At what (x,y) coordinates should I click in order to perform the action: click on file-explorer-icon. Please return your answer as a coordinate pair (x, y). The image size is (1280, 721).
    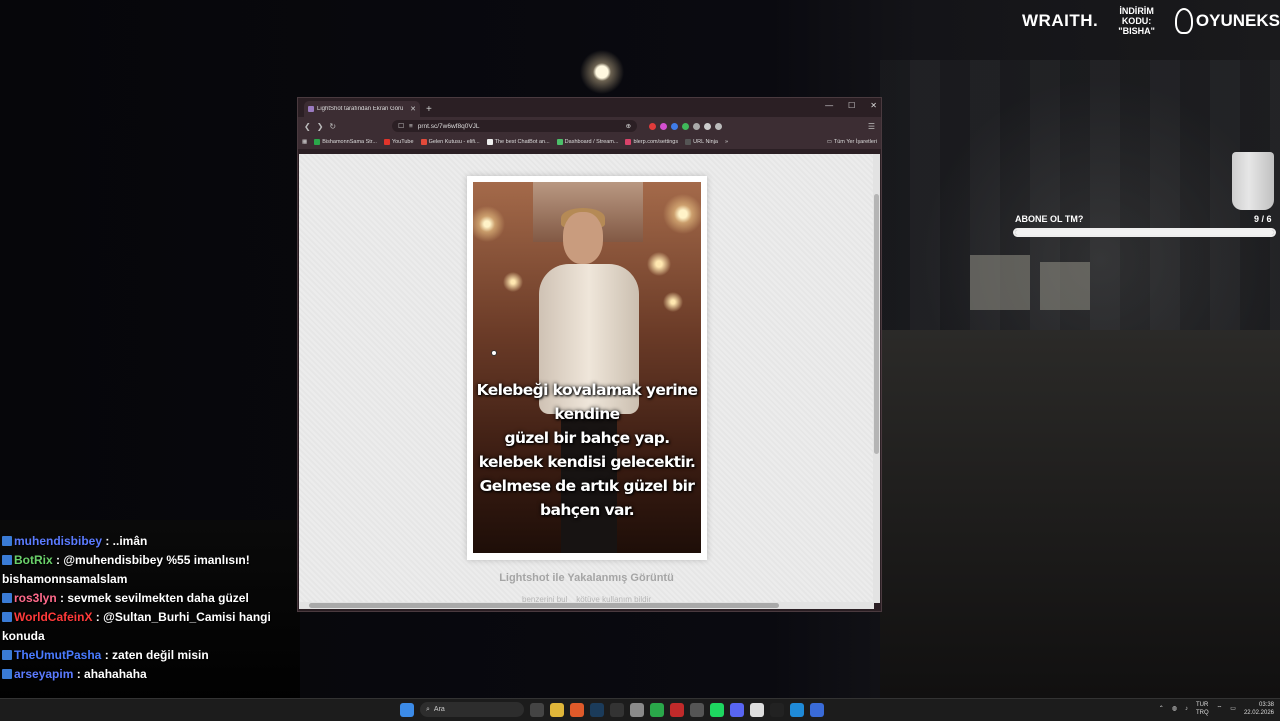
    Looking at the image, I should click on (557, 709).